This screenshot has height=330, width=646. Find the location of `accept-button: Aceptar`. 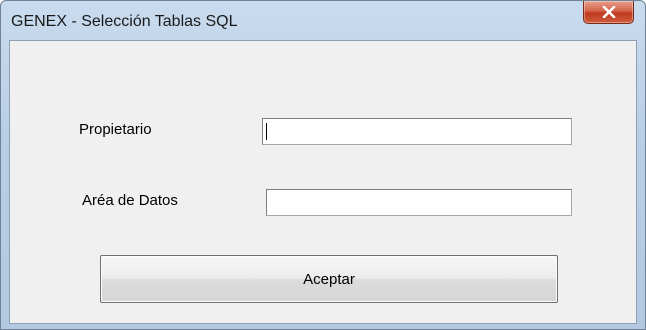

accept-button: Aceptar is located at coordinates (329, 279).